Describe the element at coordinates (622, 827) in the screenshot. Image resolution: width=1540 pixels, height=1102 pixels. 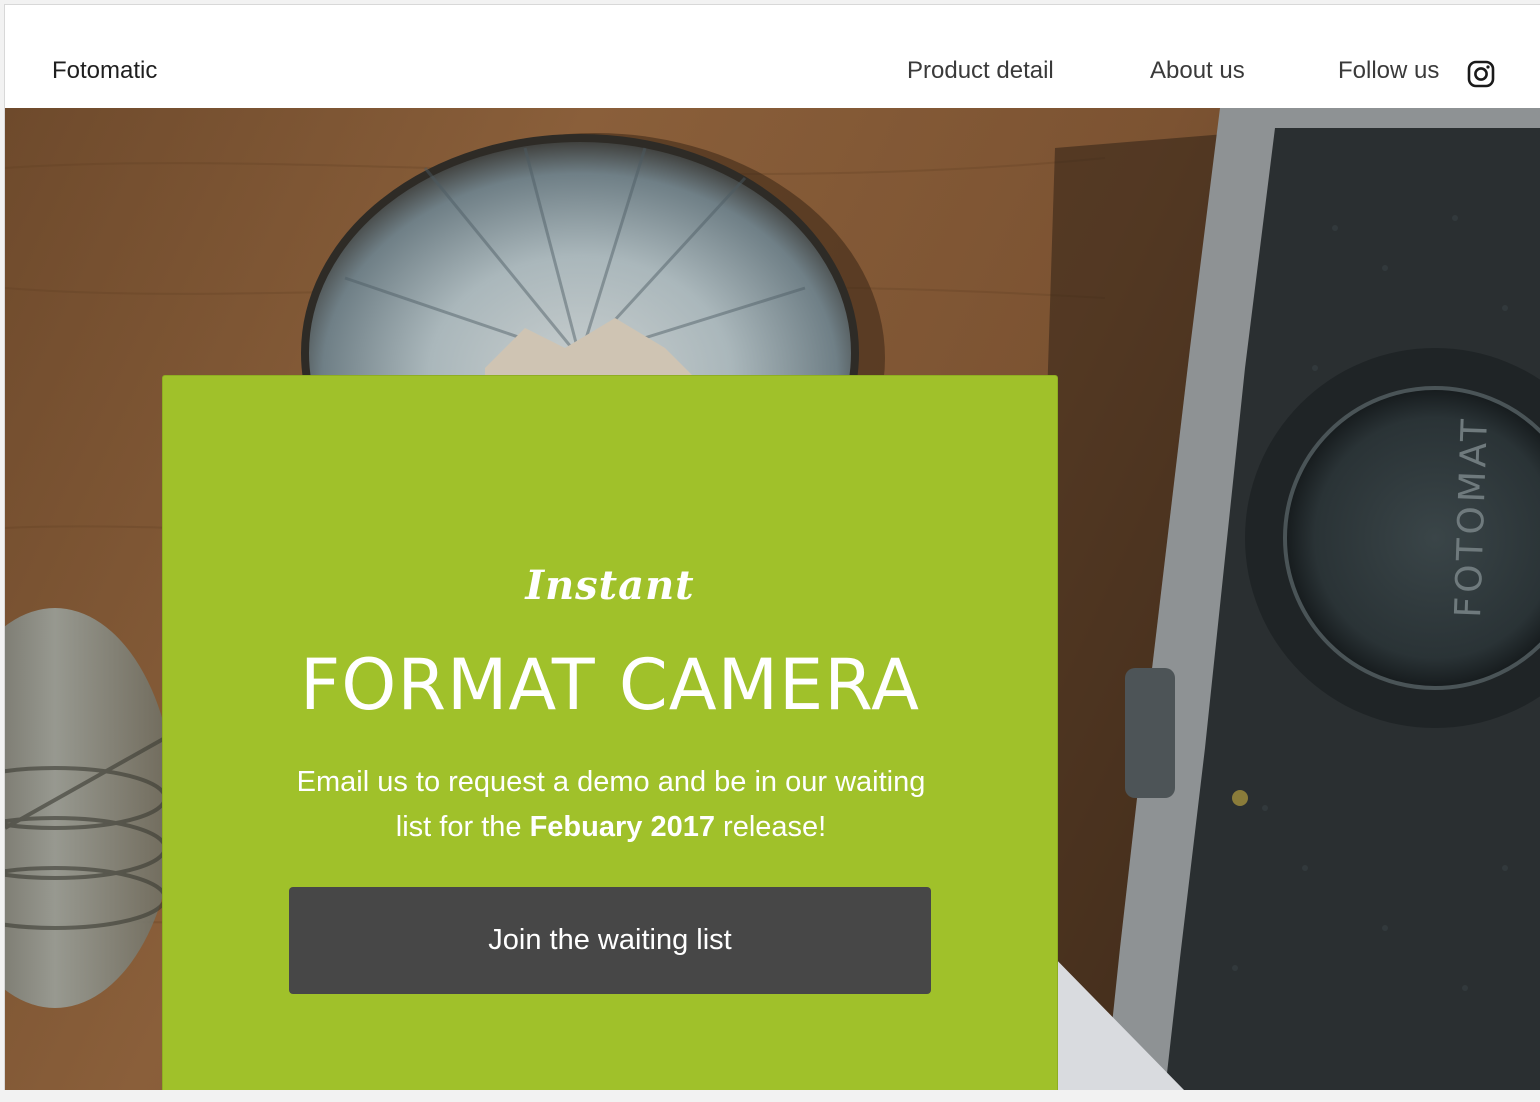
I see `release-date: Febuary 2017` at that location.